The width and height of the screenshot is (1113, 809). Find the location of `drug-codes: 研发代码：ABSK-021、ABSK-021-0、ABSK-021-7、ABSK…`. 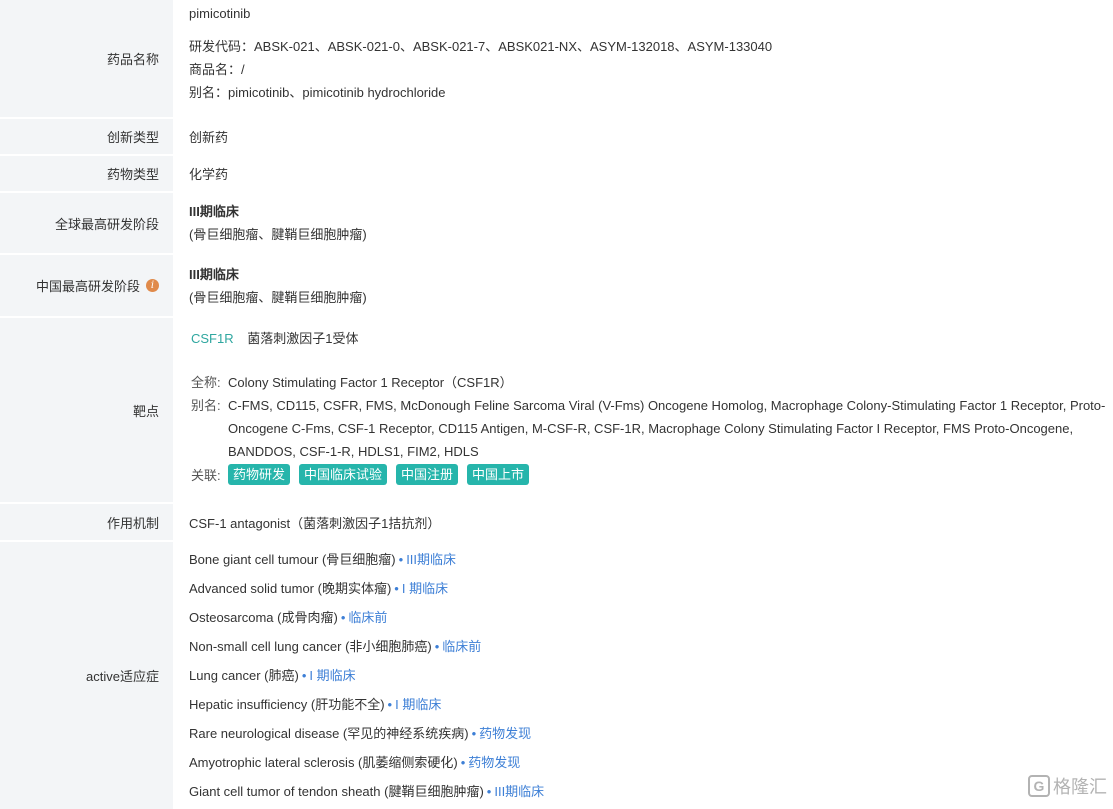

drug-codes: 研发代码：ABSK-021、ABSK-021-0、ABSK-021-7、ABSK… is located at coordinates (481, 46).